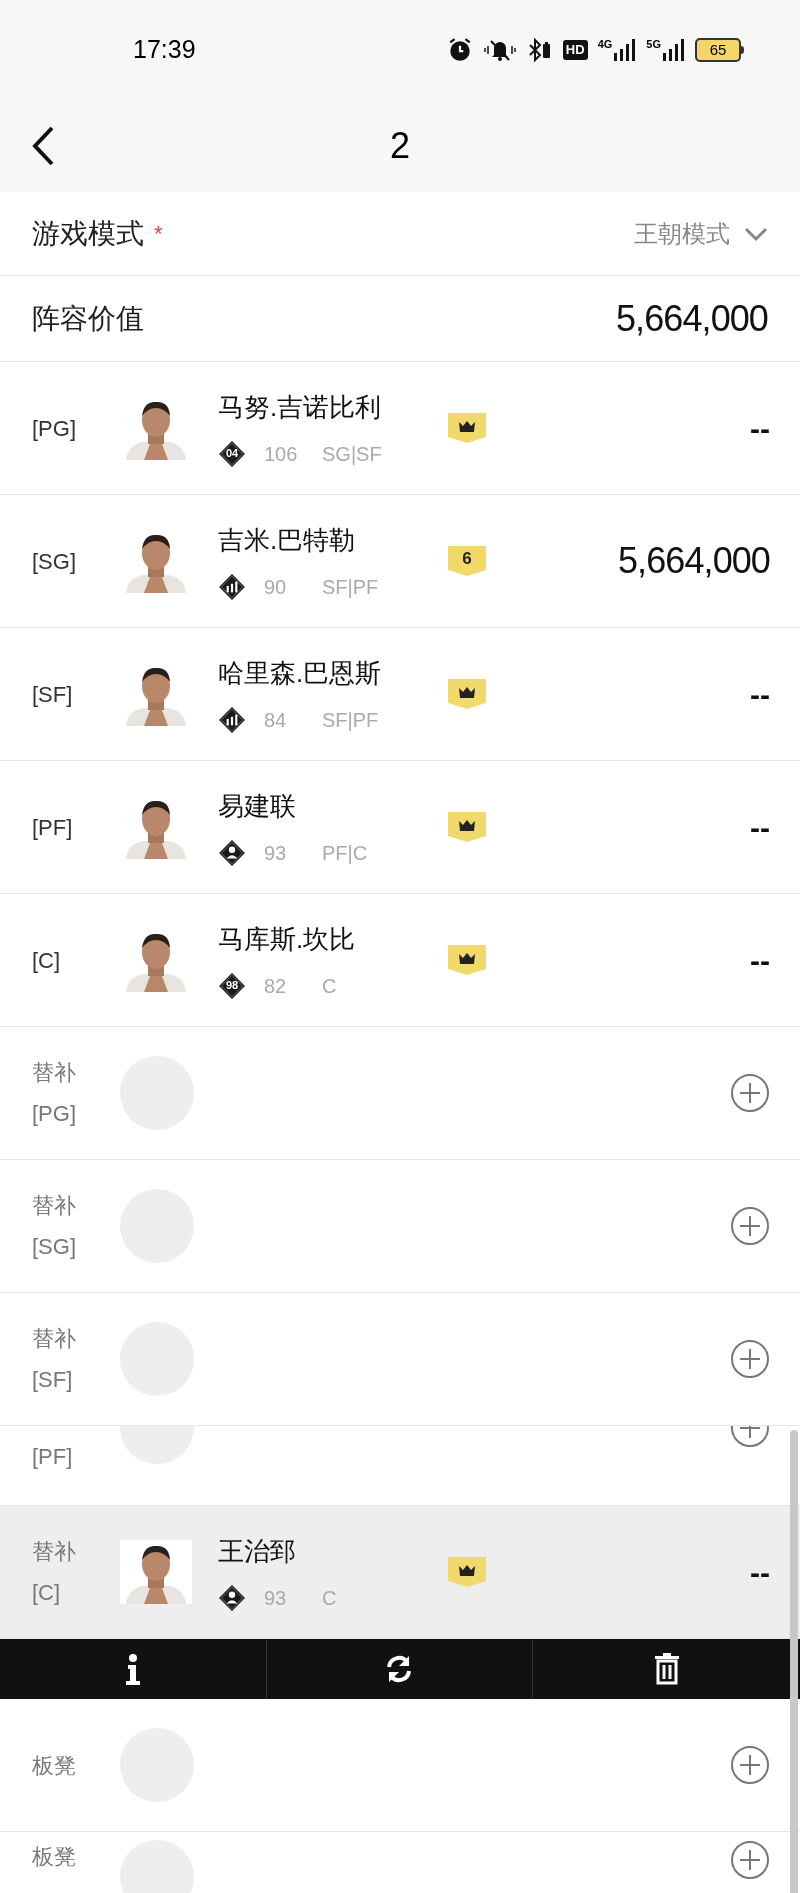  I want to click on dropdown-value: 王朝模式, so click(682, 233).